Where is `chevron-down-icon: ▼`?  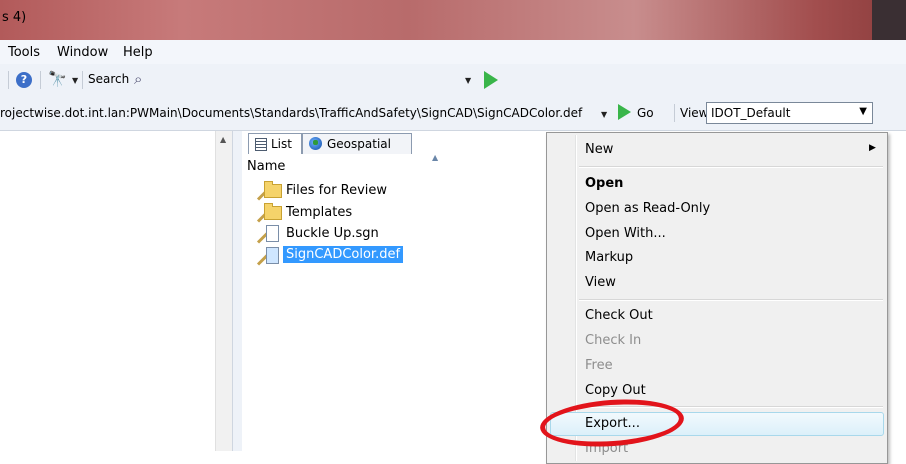 chevron-down-icon: ▼ is located at coordinates (863, 111).